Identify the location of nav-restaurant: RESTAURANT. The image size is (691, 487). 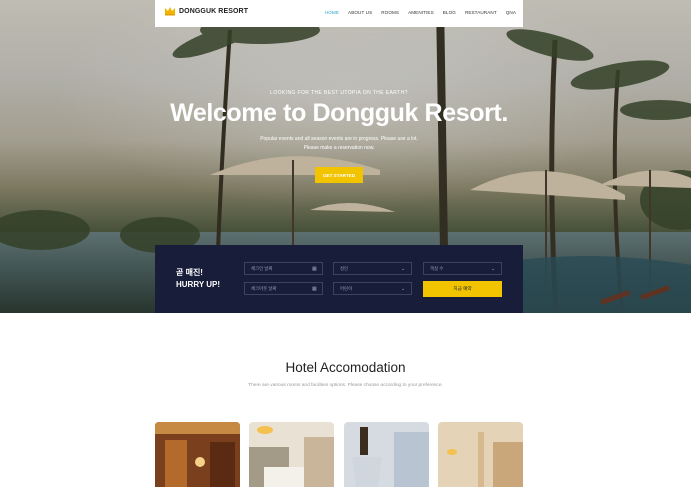
(481, 12).